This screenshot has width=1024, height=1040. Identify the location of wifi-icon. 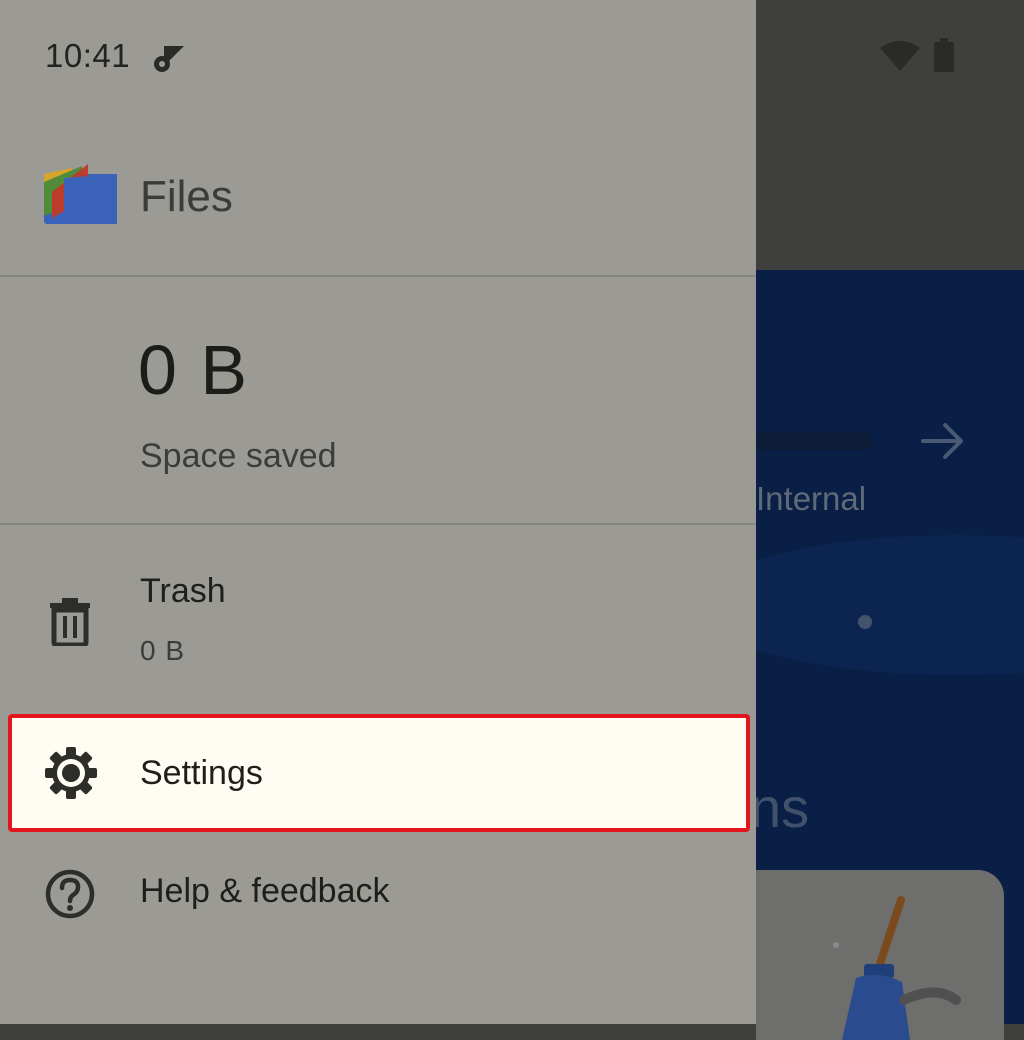
(900, 56).